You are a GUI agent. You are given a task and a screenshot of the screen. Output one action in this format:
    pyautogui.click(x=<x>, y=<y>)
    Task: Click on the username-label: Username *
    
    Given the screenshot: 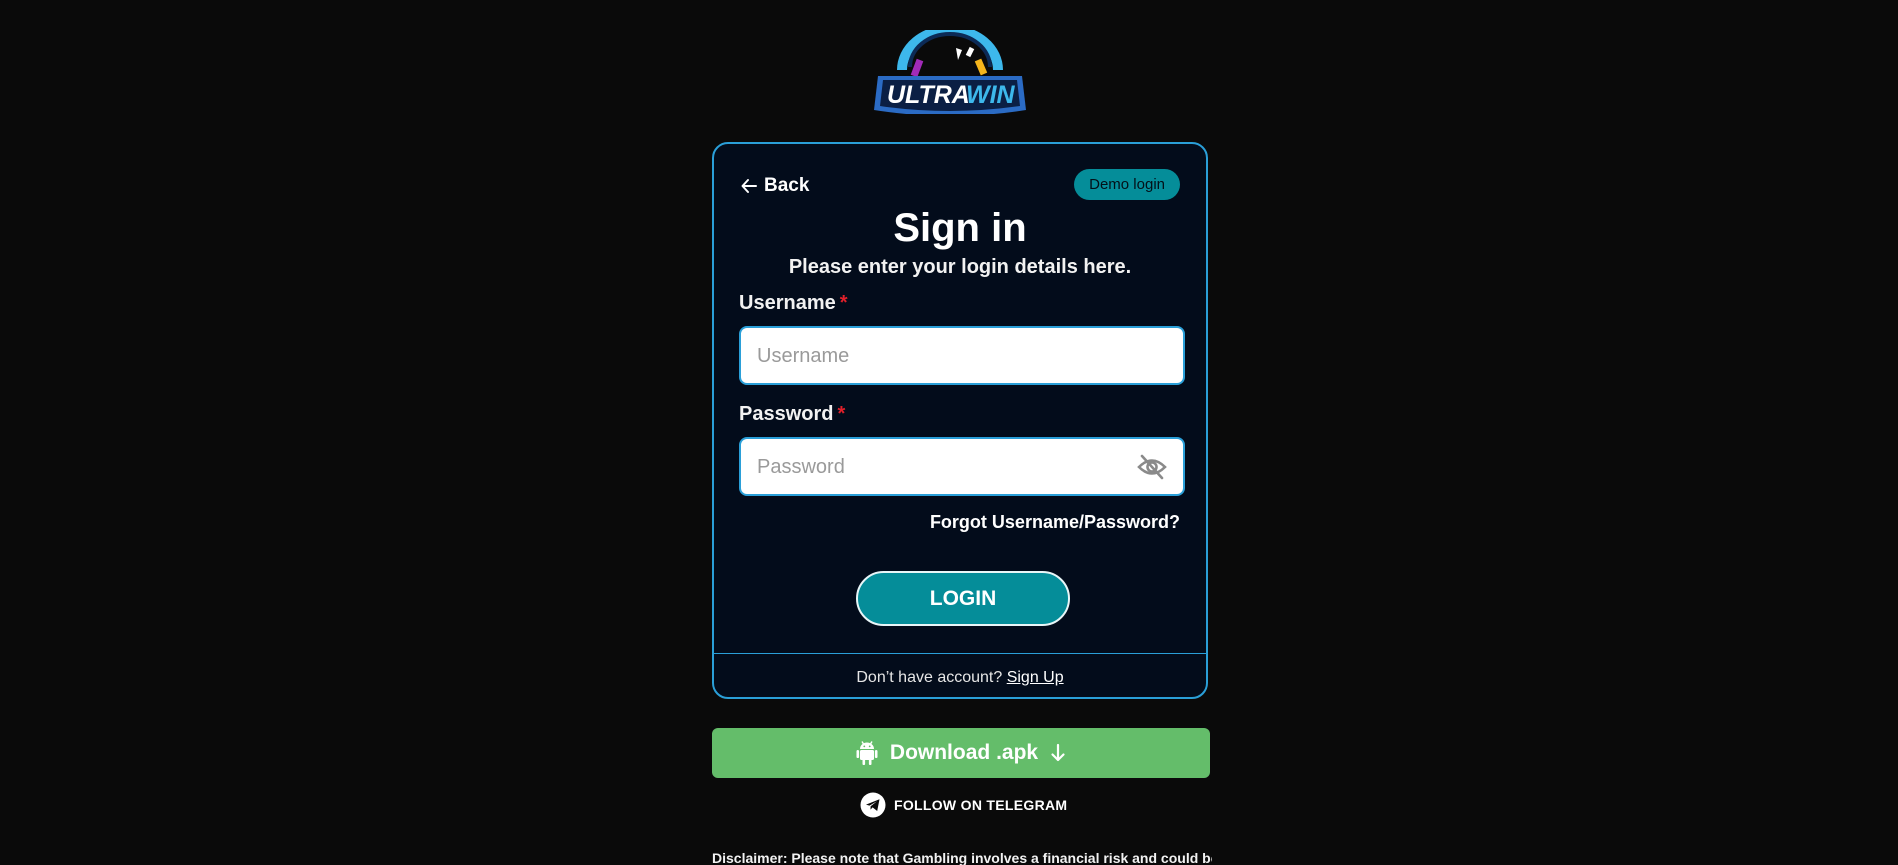 What is the action you would take?
    pyautogui.click(x=793, y=303)
    